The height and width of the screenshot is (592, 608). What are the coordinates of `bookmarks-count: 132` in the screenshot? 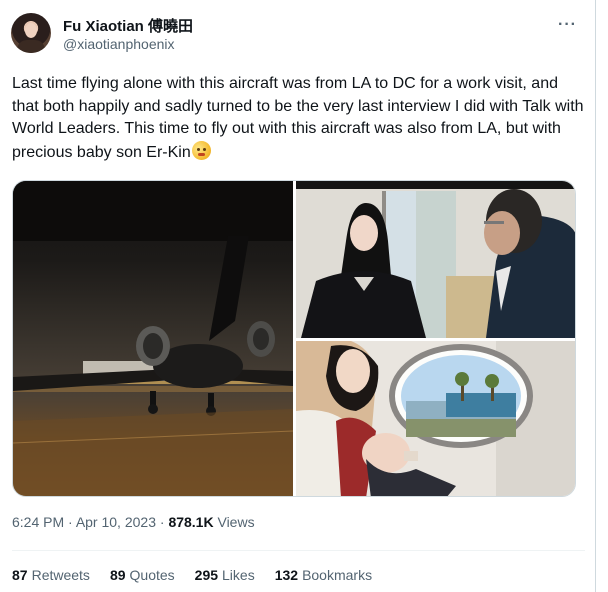 It's located at (286, 575).